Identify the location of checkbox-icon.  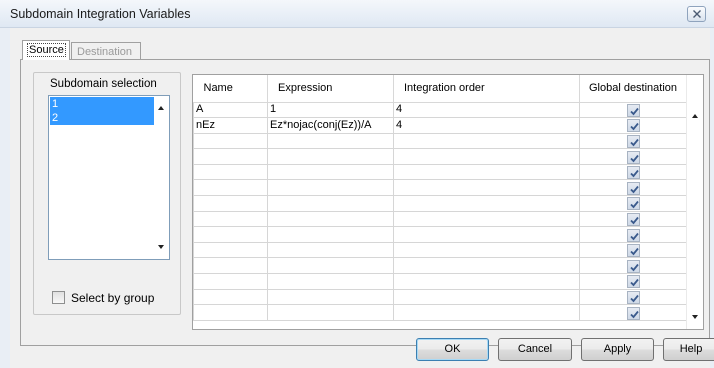
(58, 297).